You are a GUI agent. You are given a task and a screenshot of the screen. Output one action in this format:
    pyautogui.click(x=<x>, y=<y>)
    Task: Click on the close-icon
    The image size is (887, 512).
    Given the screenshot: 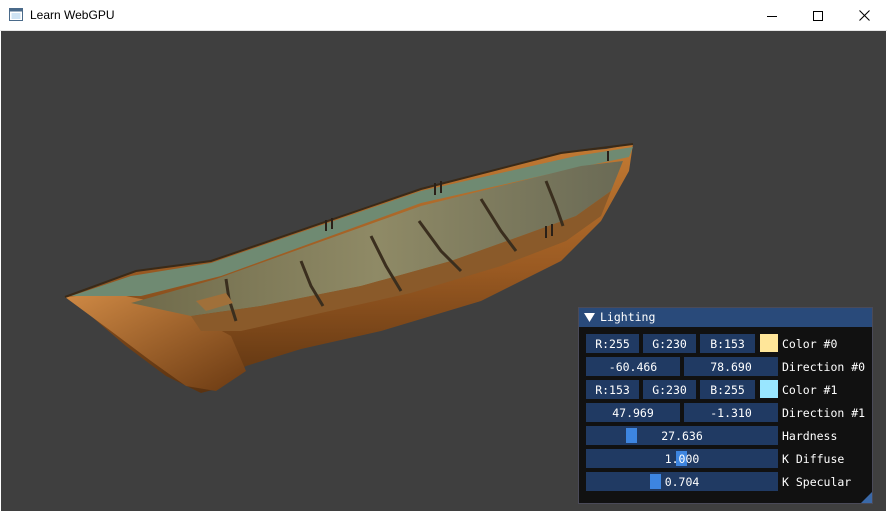 What is the action you would take?
    pyautogui.click(x=864, y=15)
    